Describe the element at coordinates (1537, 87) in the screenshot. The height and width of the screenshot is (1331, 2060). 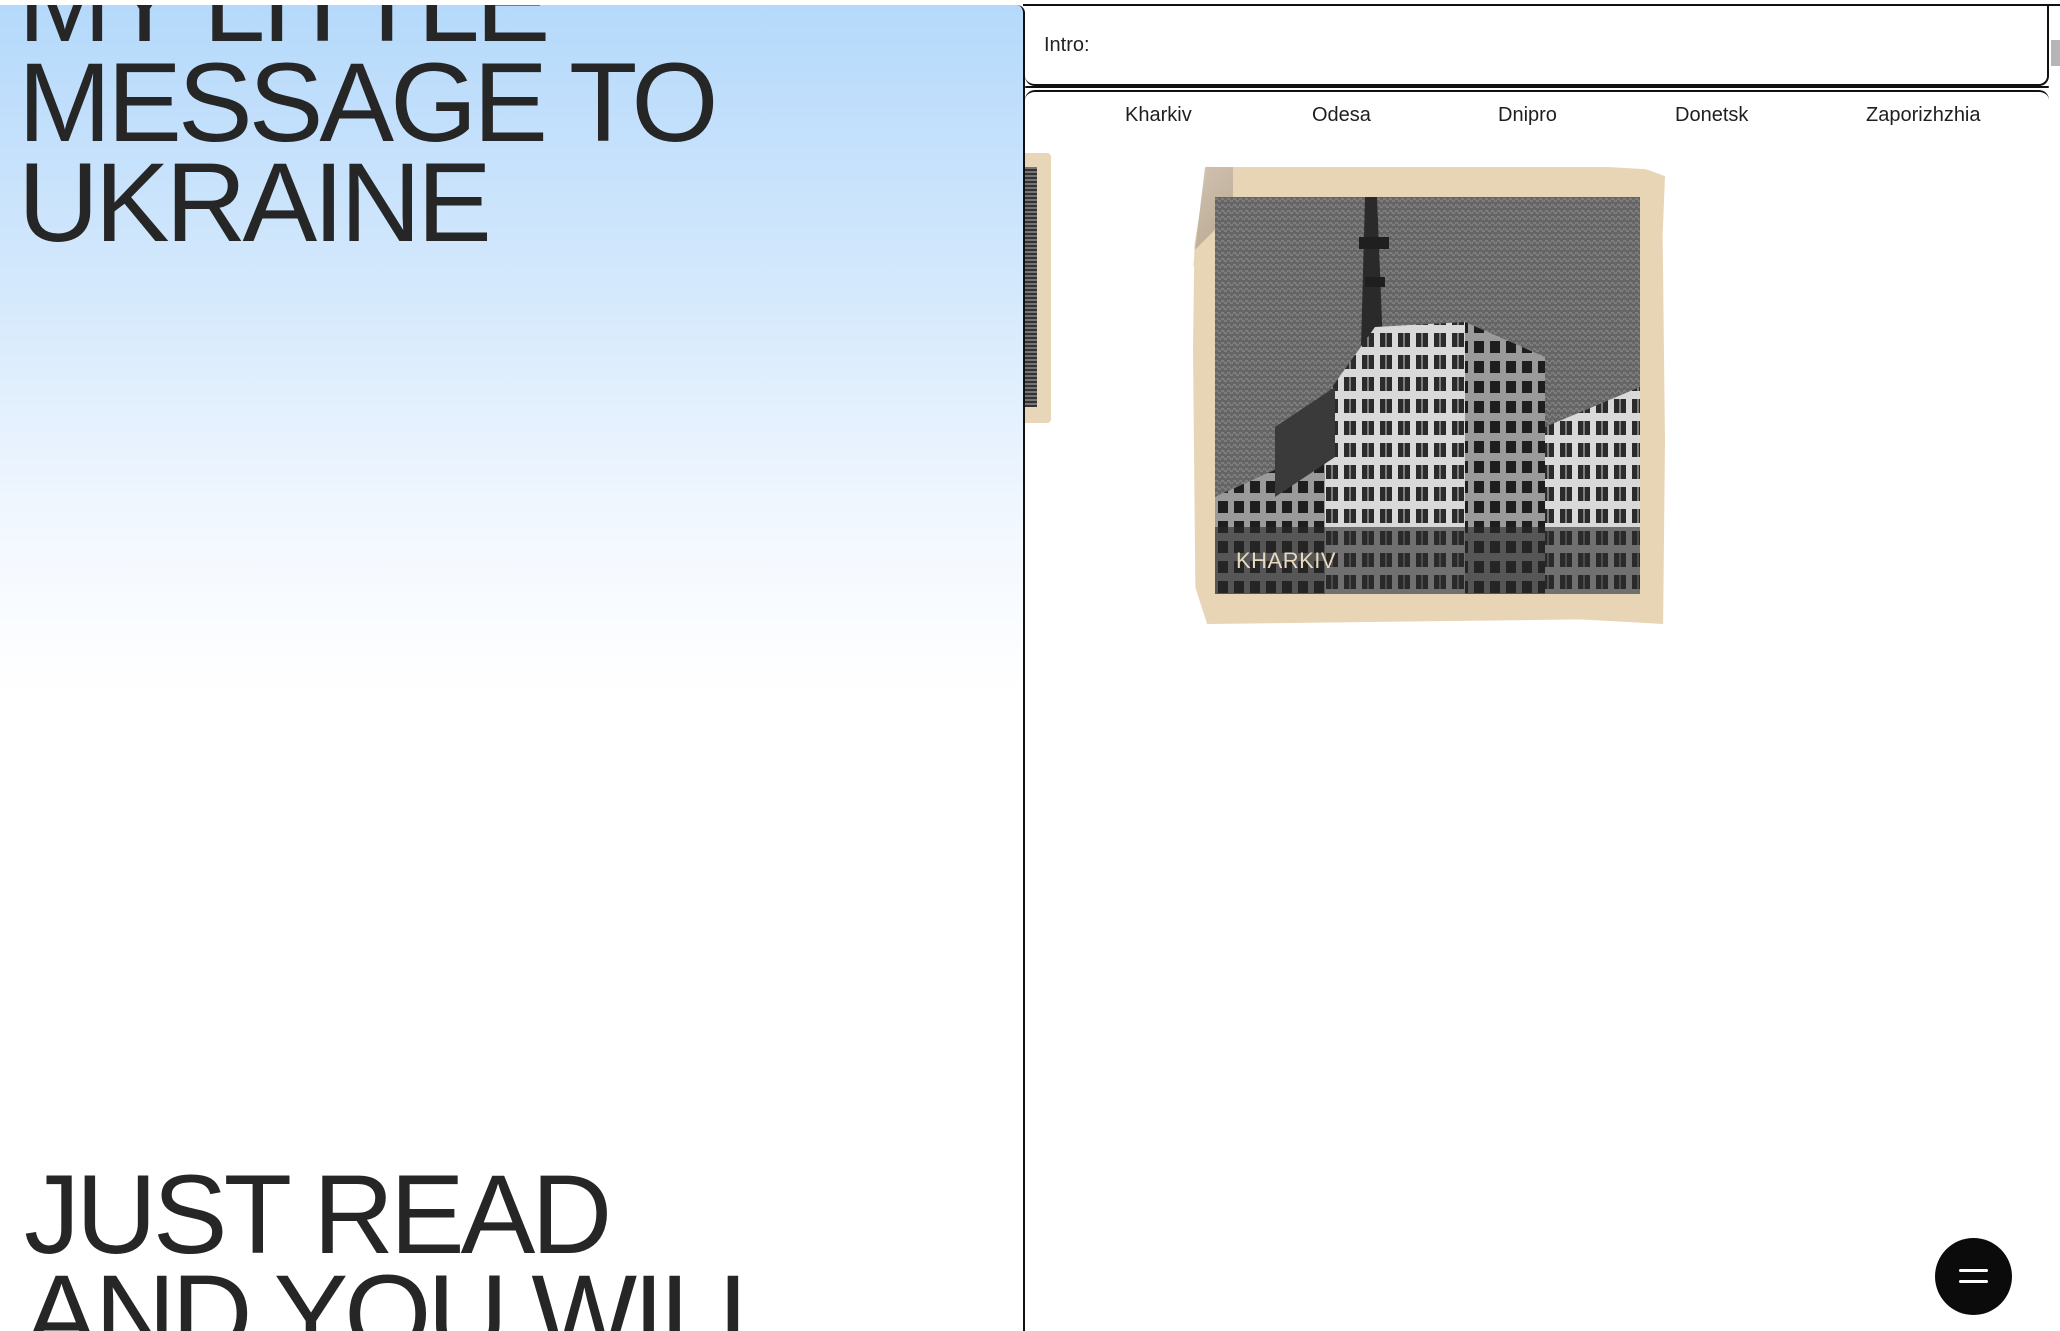
I see `intro-divider` at that location.